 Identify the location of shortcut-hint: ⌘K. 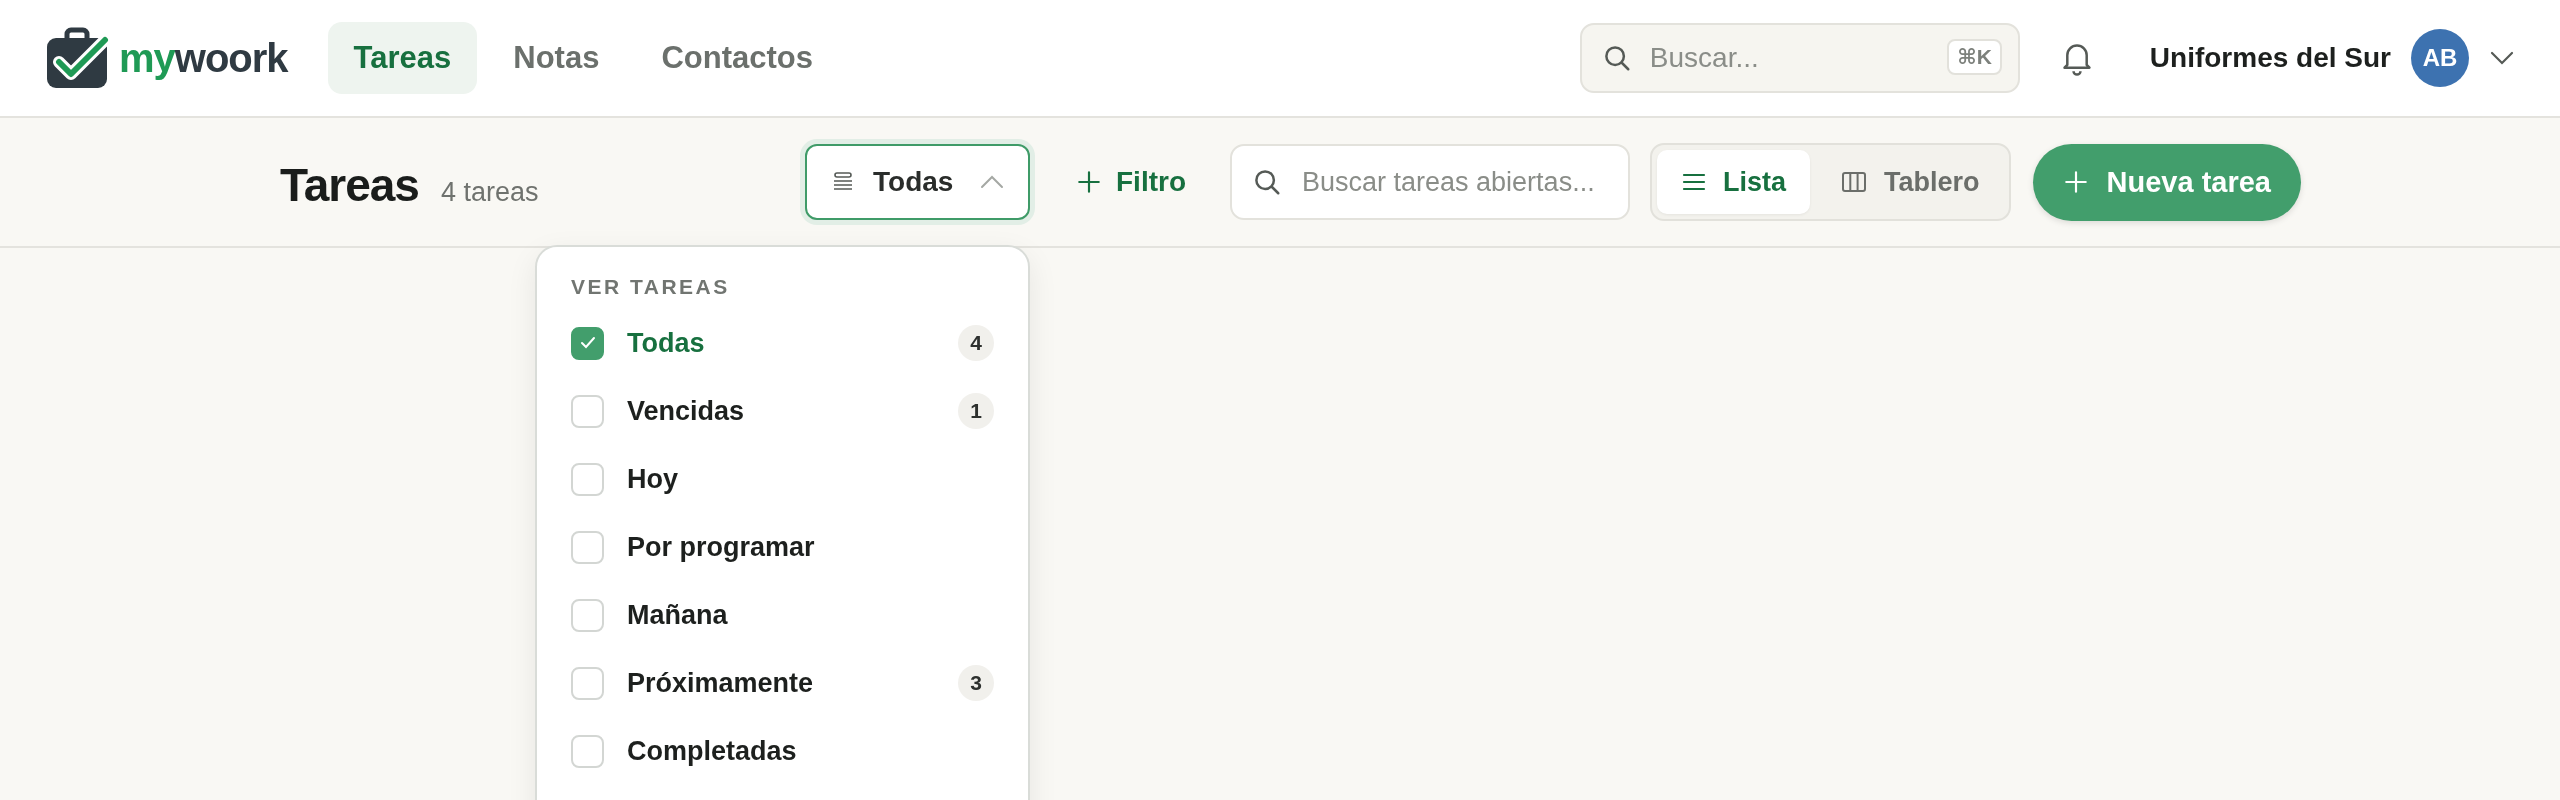
(1974, 57).